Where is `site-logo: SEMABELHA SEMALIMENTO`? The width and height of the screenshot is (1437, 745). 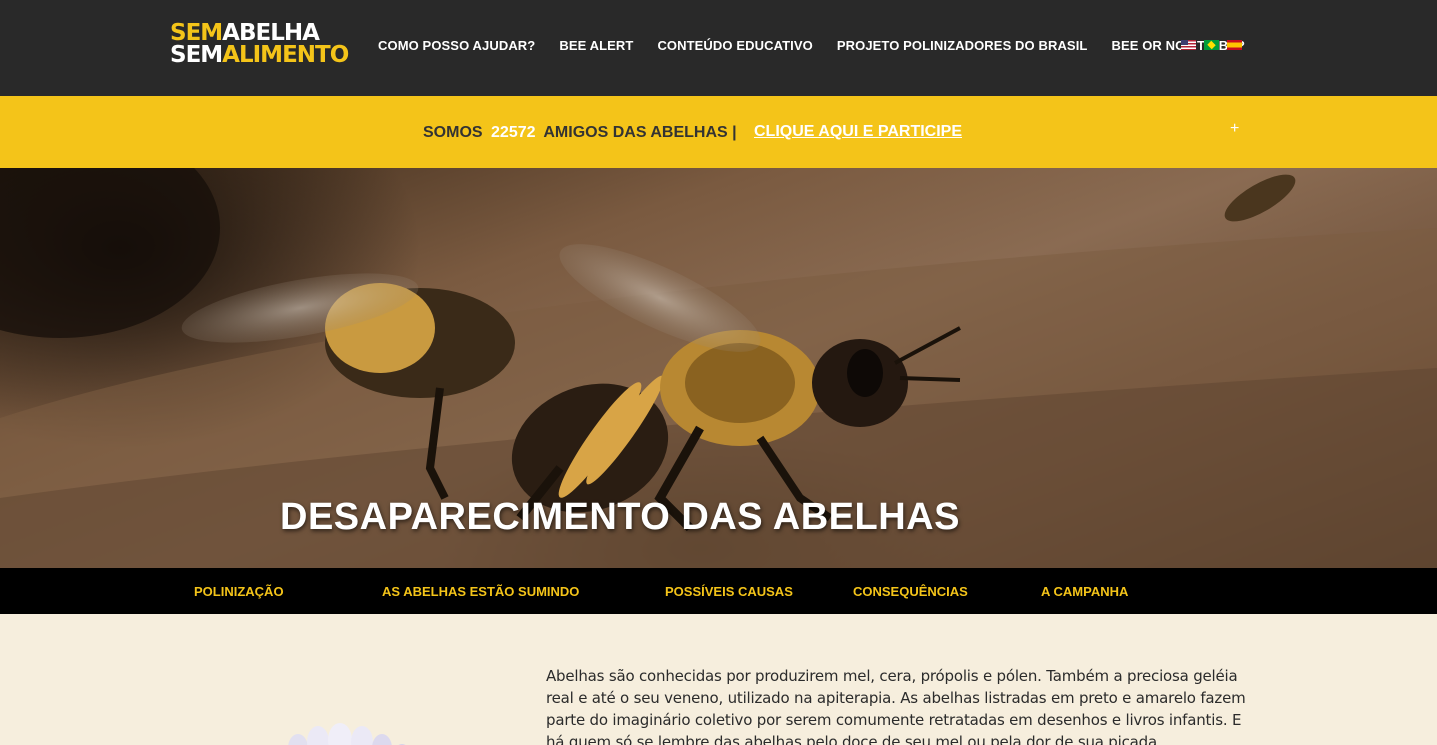 site-logo: SEMABELHA SEMALIMENTO is located at coordinates (259, 45).